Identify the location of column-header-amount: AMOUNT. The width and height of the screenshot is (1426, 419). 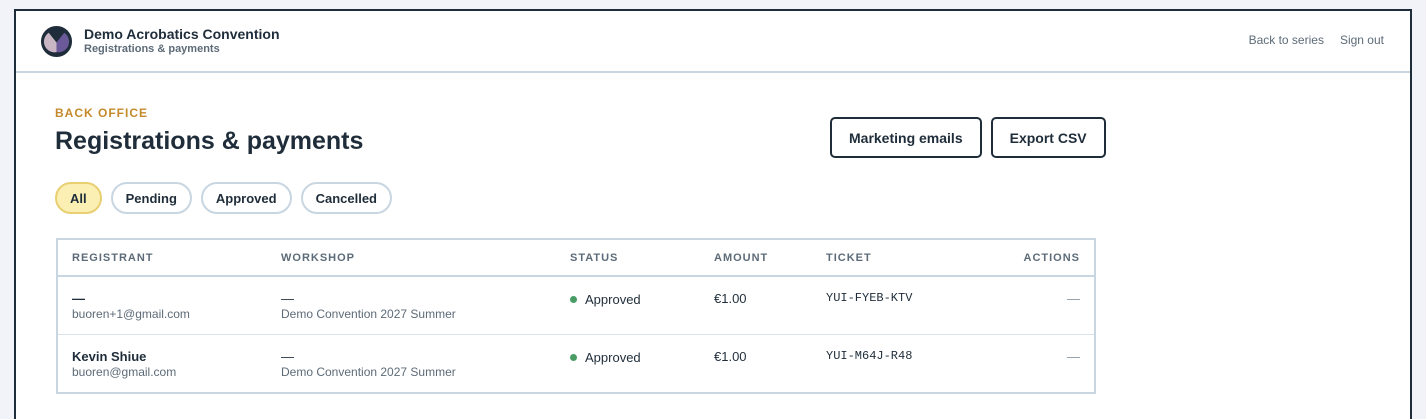
(756, 258).